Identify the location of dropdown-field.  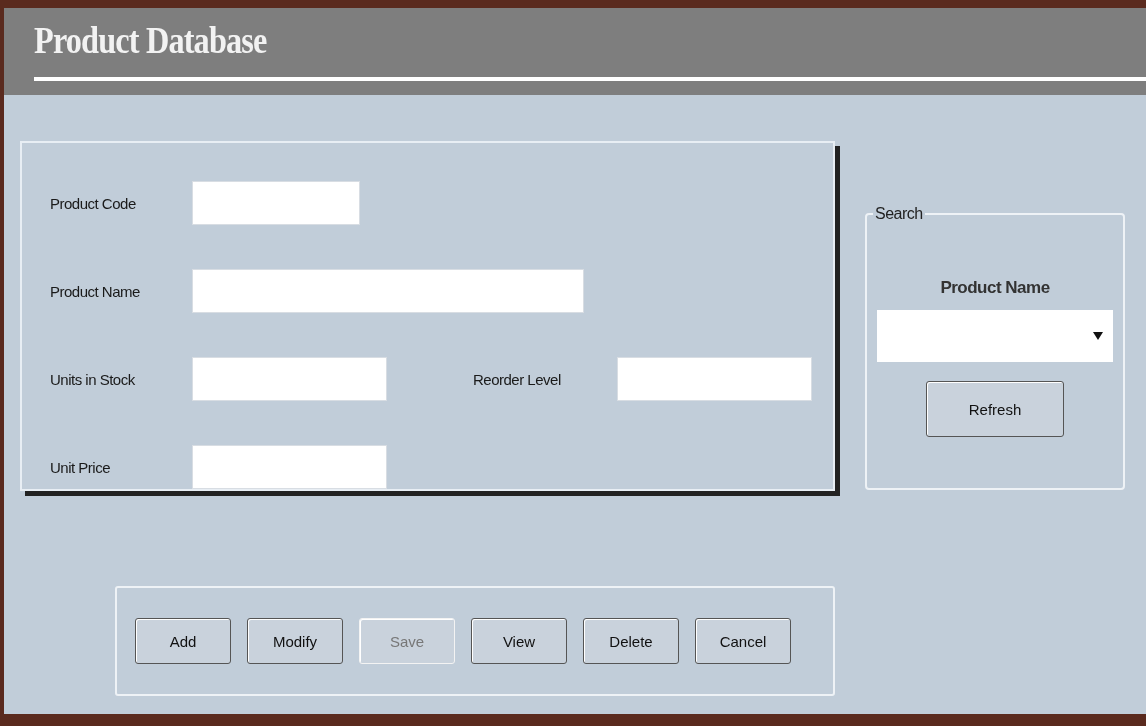
(995, 336).